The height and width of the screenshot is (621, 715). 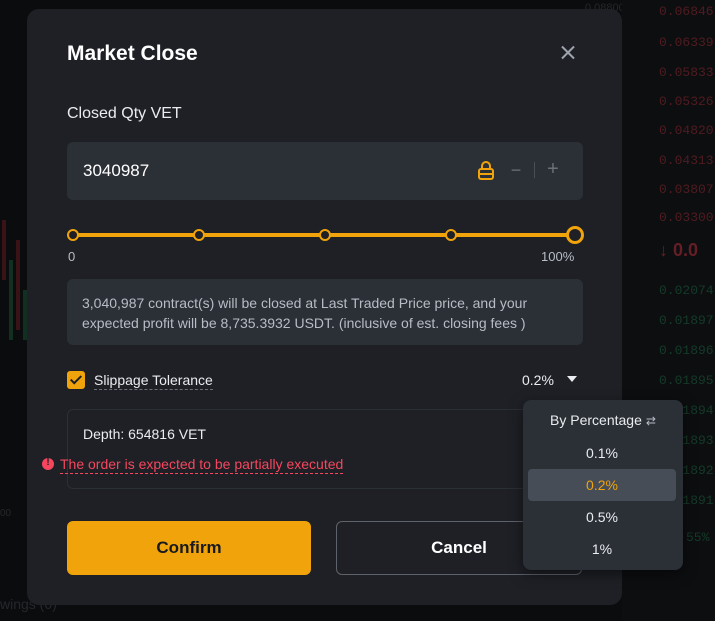 I want to click on qty-percent-slider, so click(x=325, y=235).